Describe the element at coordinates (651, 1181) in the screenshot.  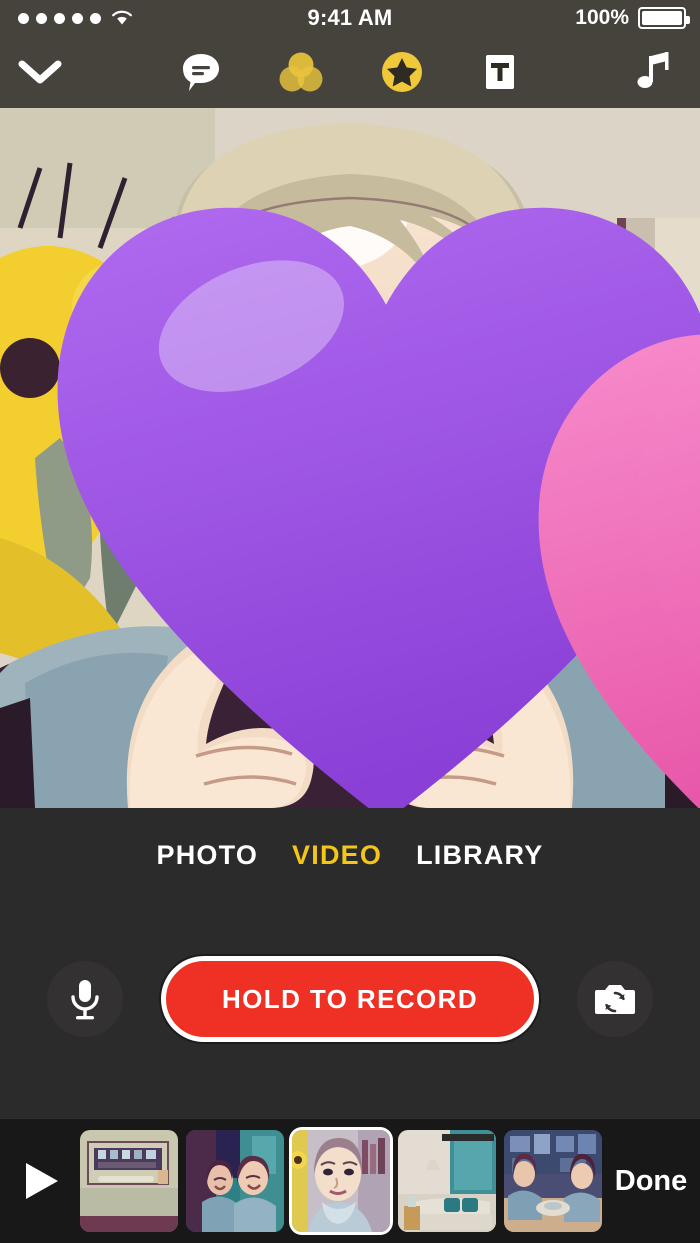
I see `done-button: Done` at that location.